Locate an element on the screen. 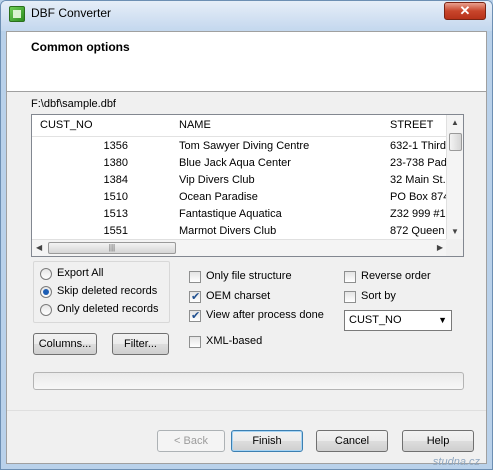 The image size is (493, 470). checkbox-label: Sort by is located at coordinates (378, 296).